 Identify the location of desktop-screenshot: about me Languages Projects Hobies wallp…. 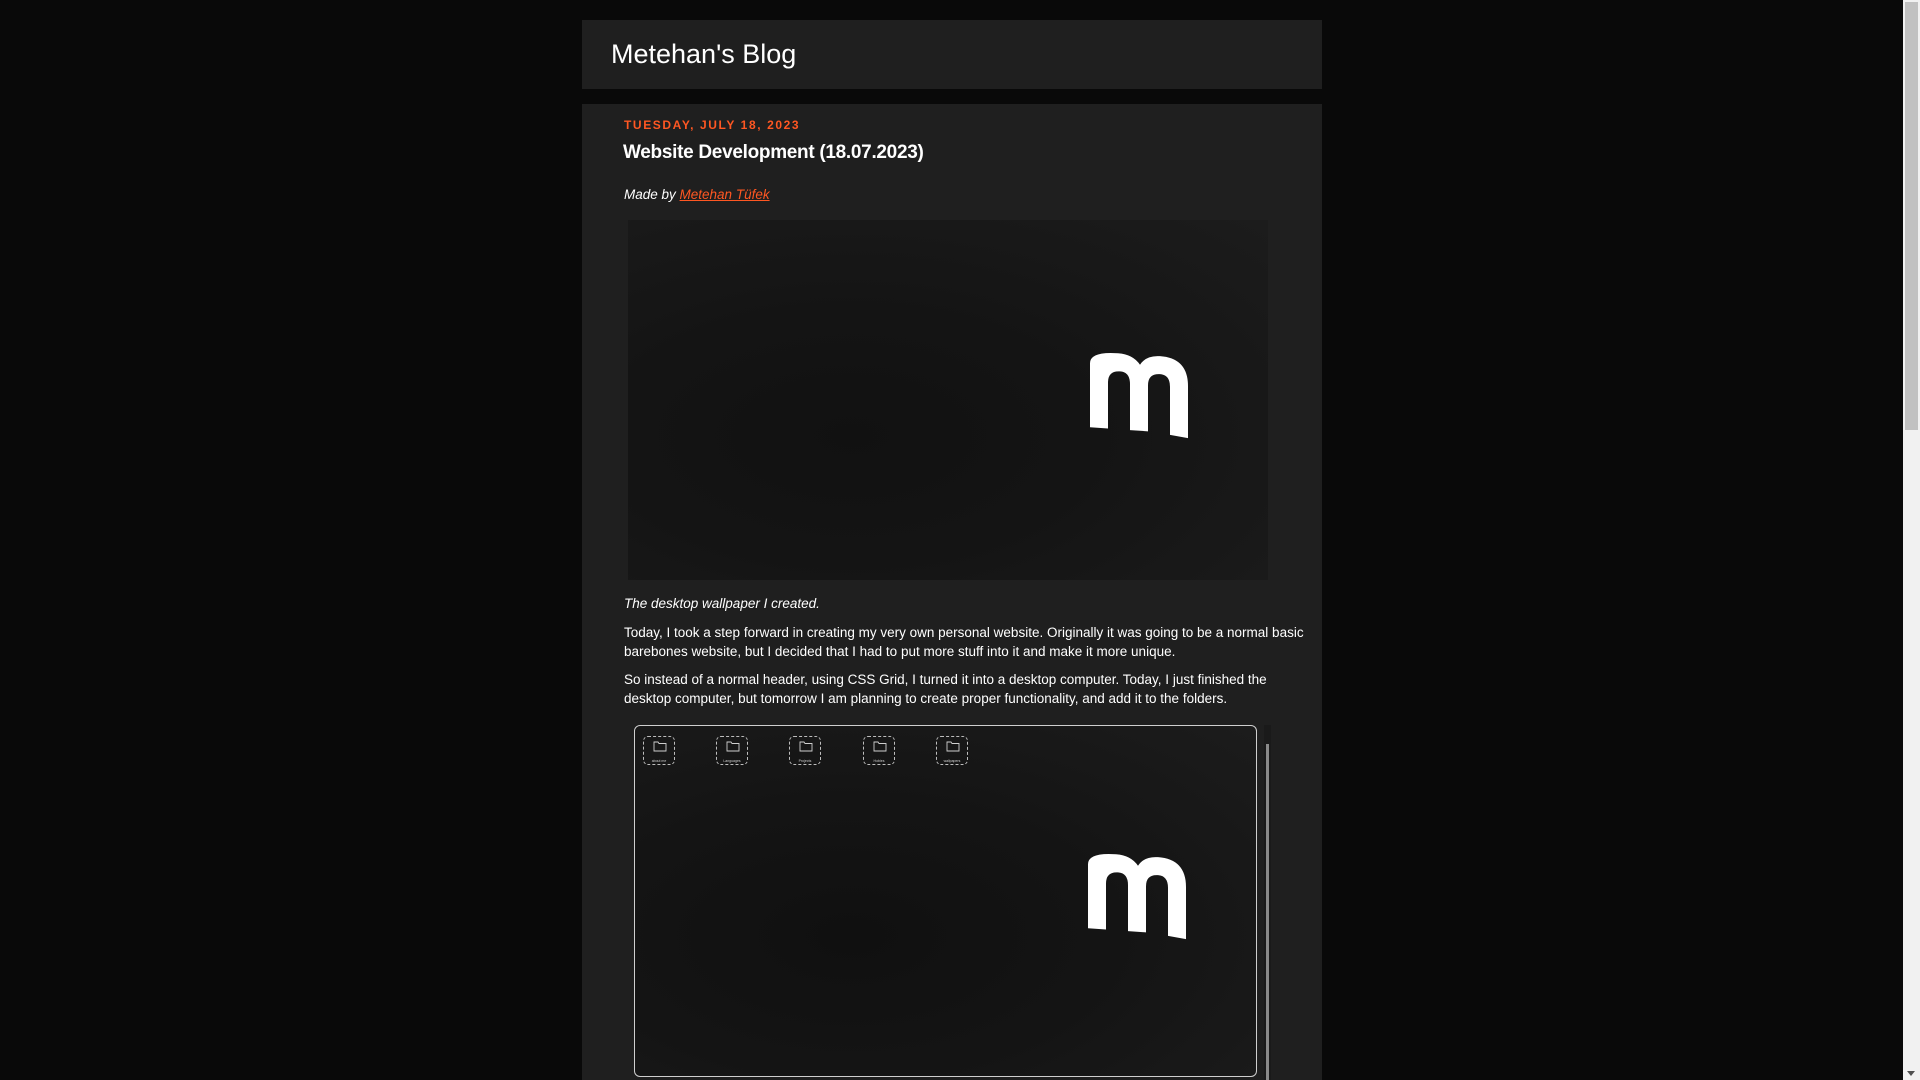
(945, 901).